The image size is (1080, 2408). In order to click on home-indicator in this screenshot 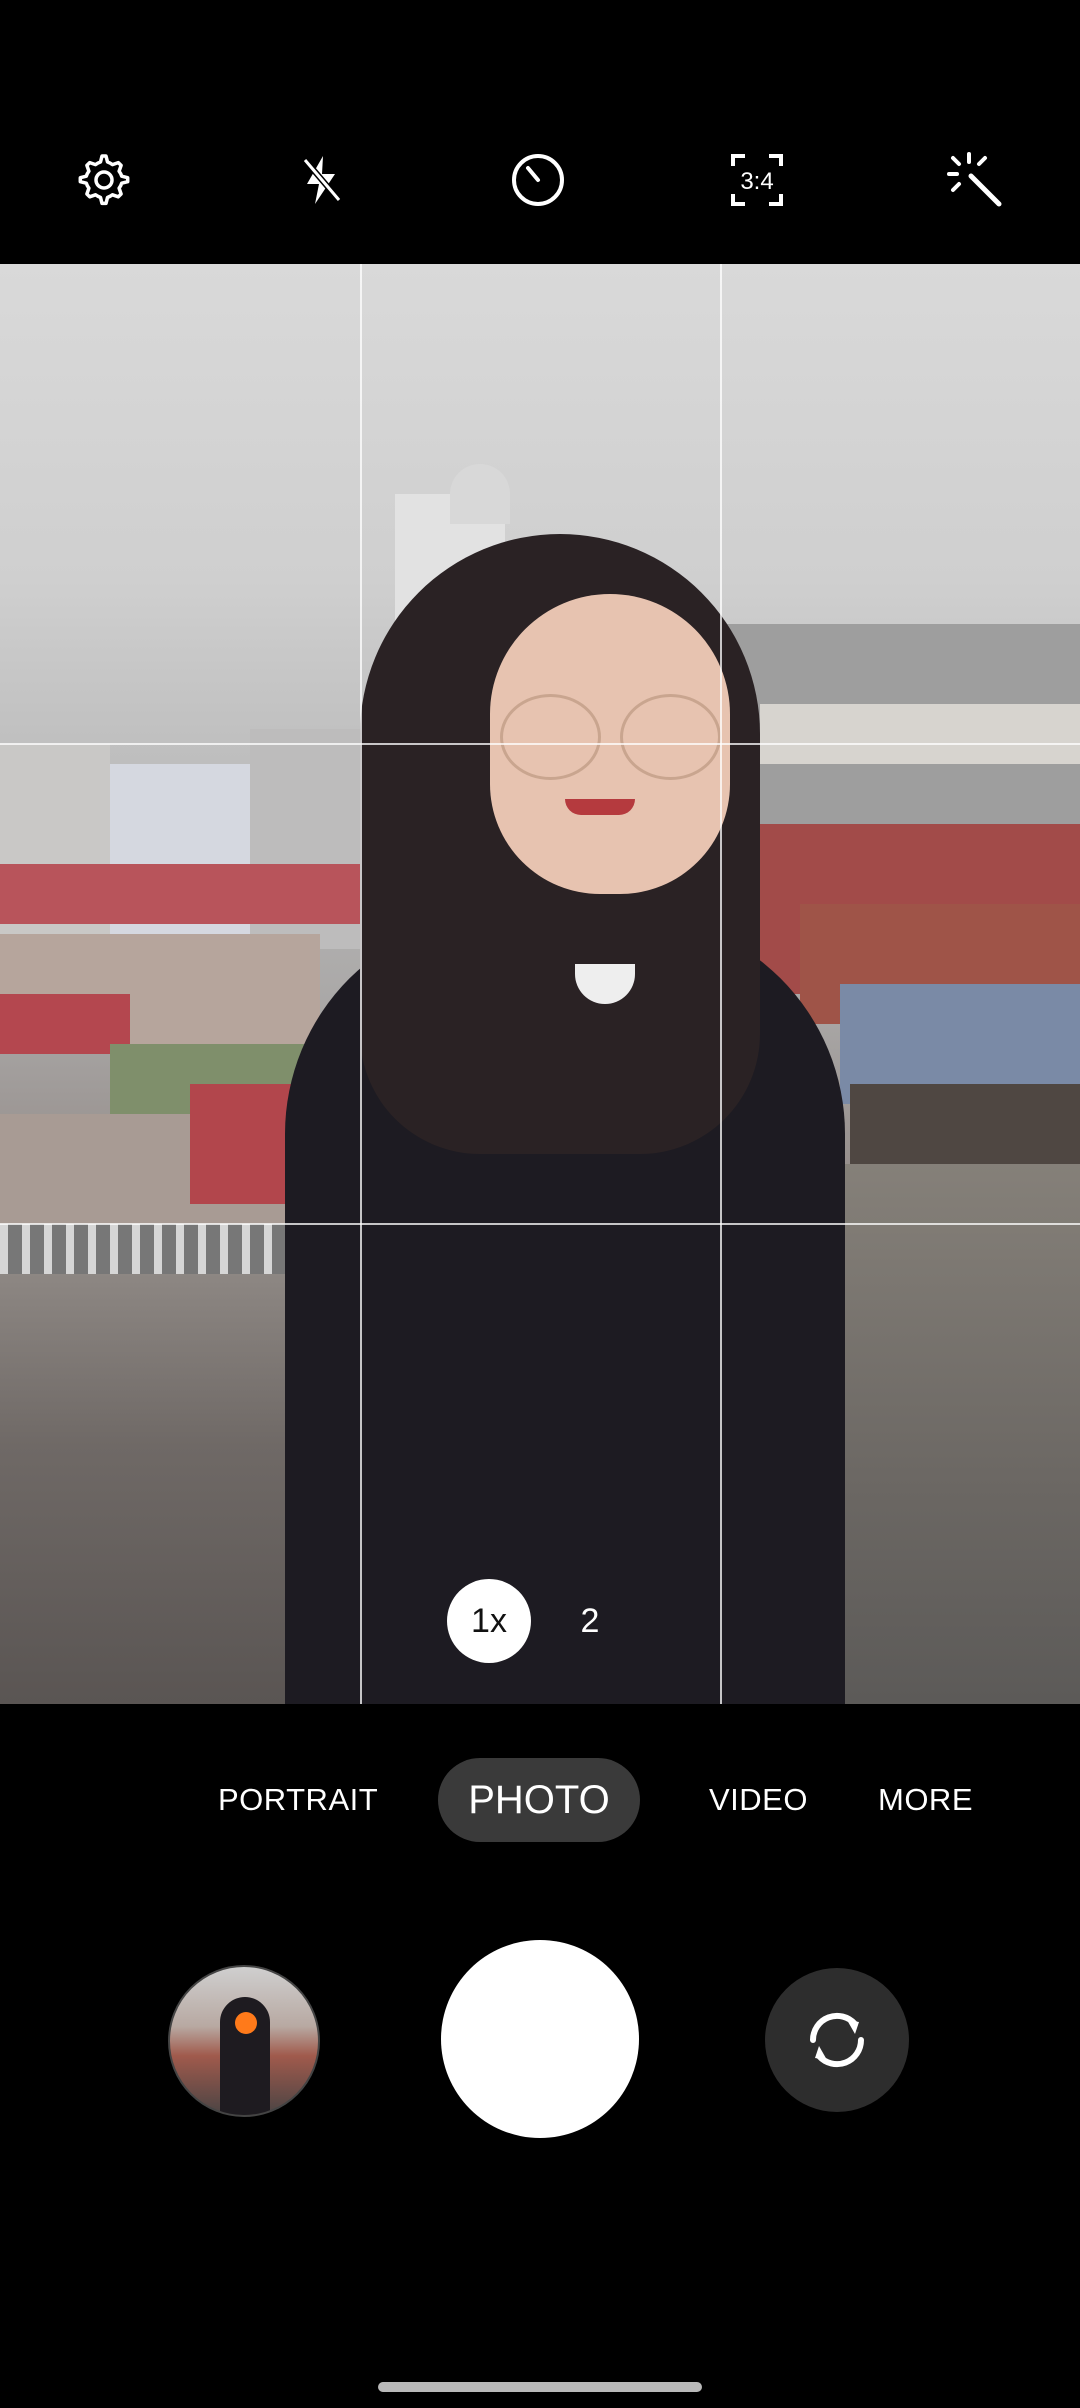, I will do `click(540, 2387)`.